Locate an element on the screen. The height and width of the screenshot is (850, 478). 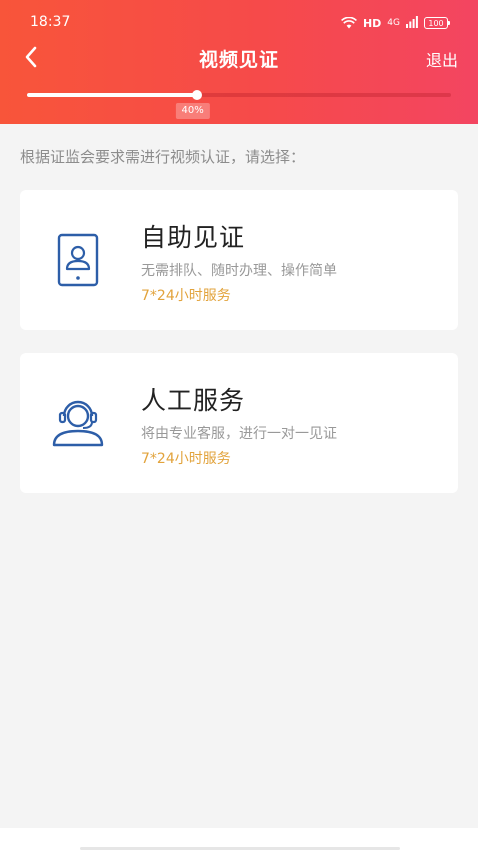
status-bar: 18:37 HD 4G 100 is located at coordinates (239, 22).